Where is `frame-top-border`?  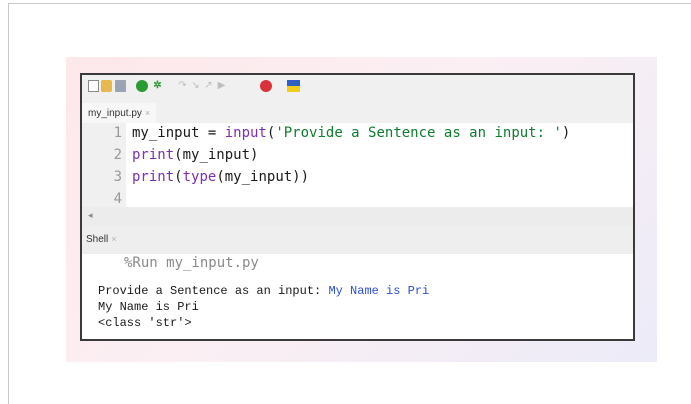
frame-top-border is located at coordinates (349, 3).